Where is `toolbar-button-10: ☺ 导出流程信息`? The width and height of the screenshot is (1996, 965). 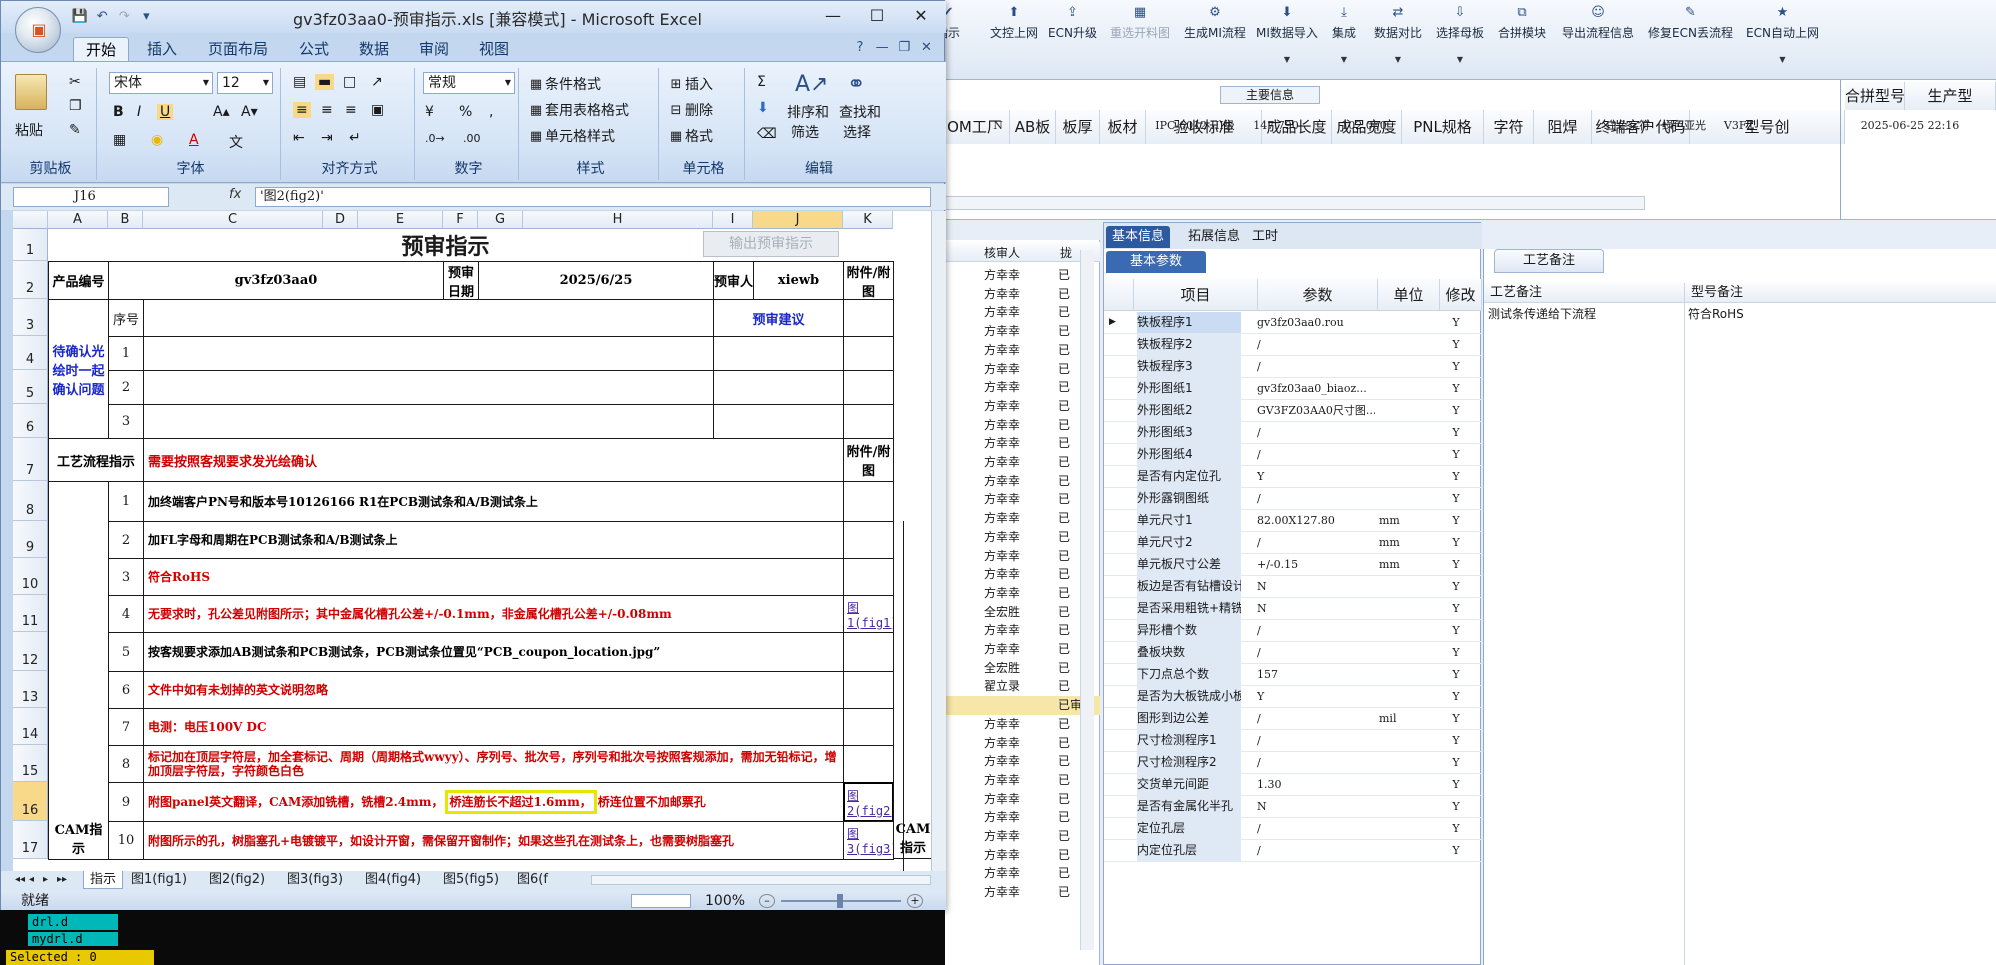 toolbar-button-10: ☺ 导出流程信息 is located at coordinates (1598, 35).